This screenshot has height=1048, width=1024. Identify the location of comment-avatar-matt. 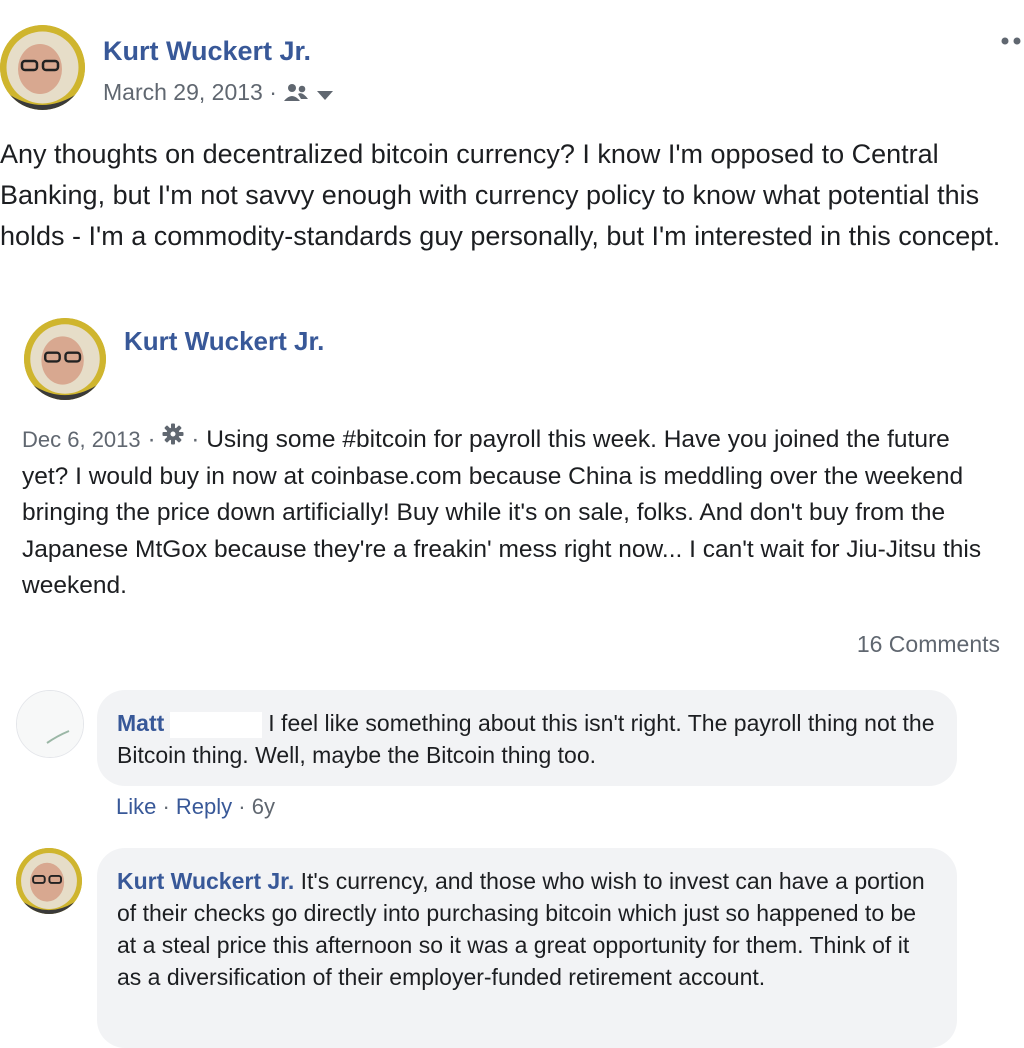
(50, 724).